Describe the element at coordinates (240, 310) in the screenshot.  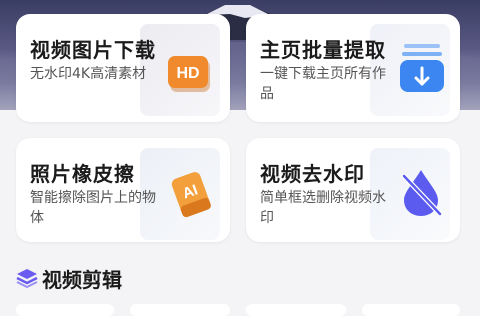
I see `next-row-cards` at that location.